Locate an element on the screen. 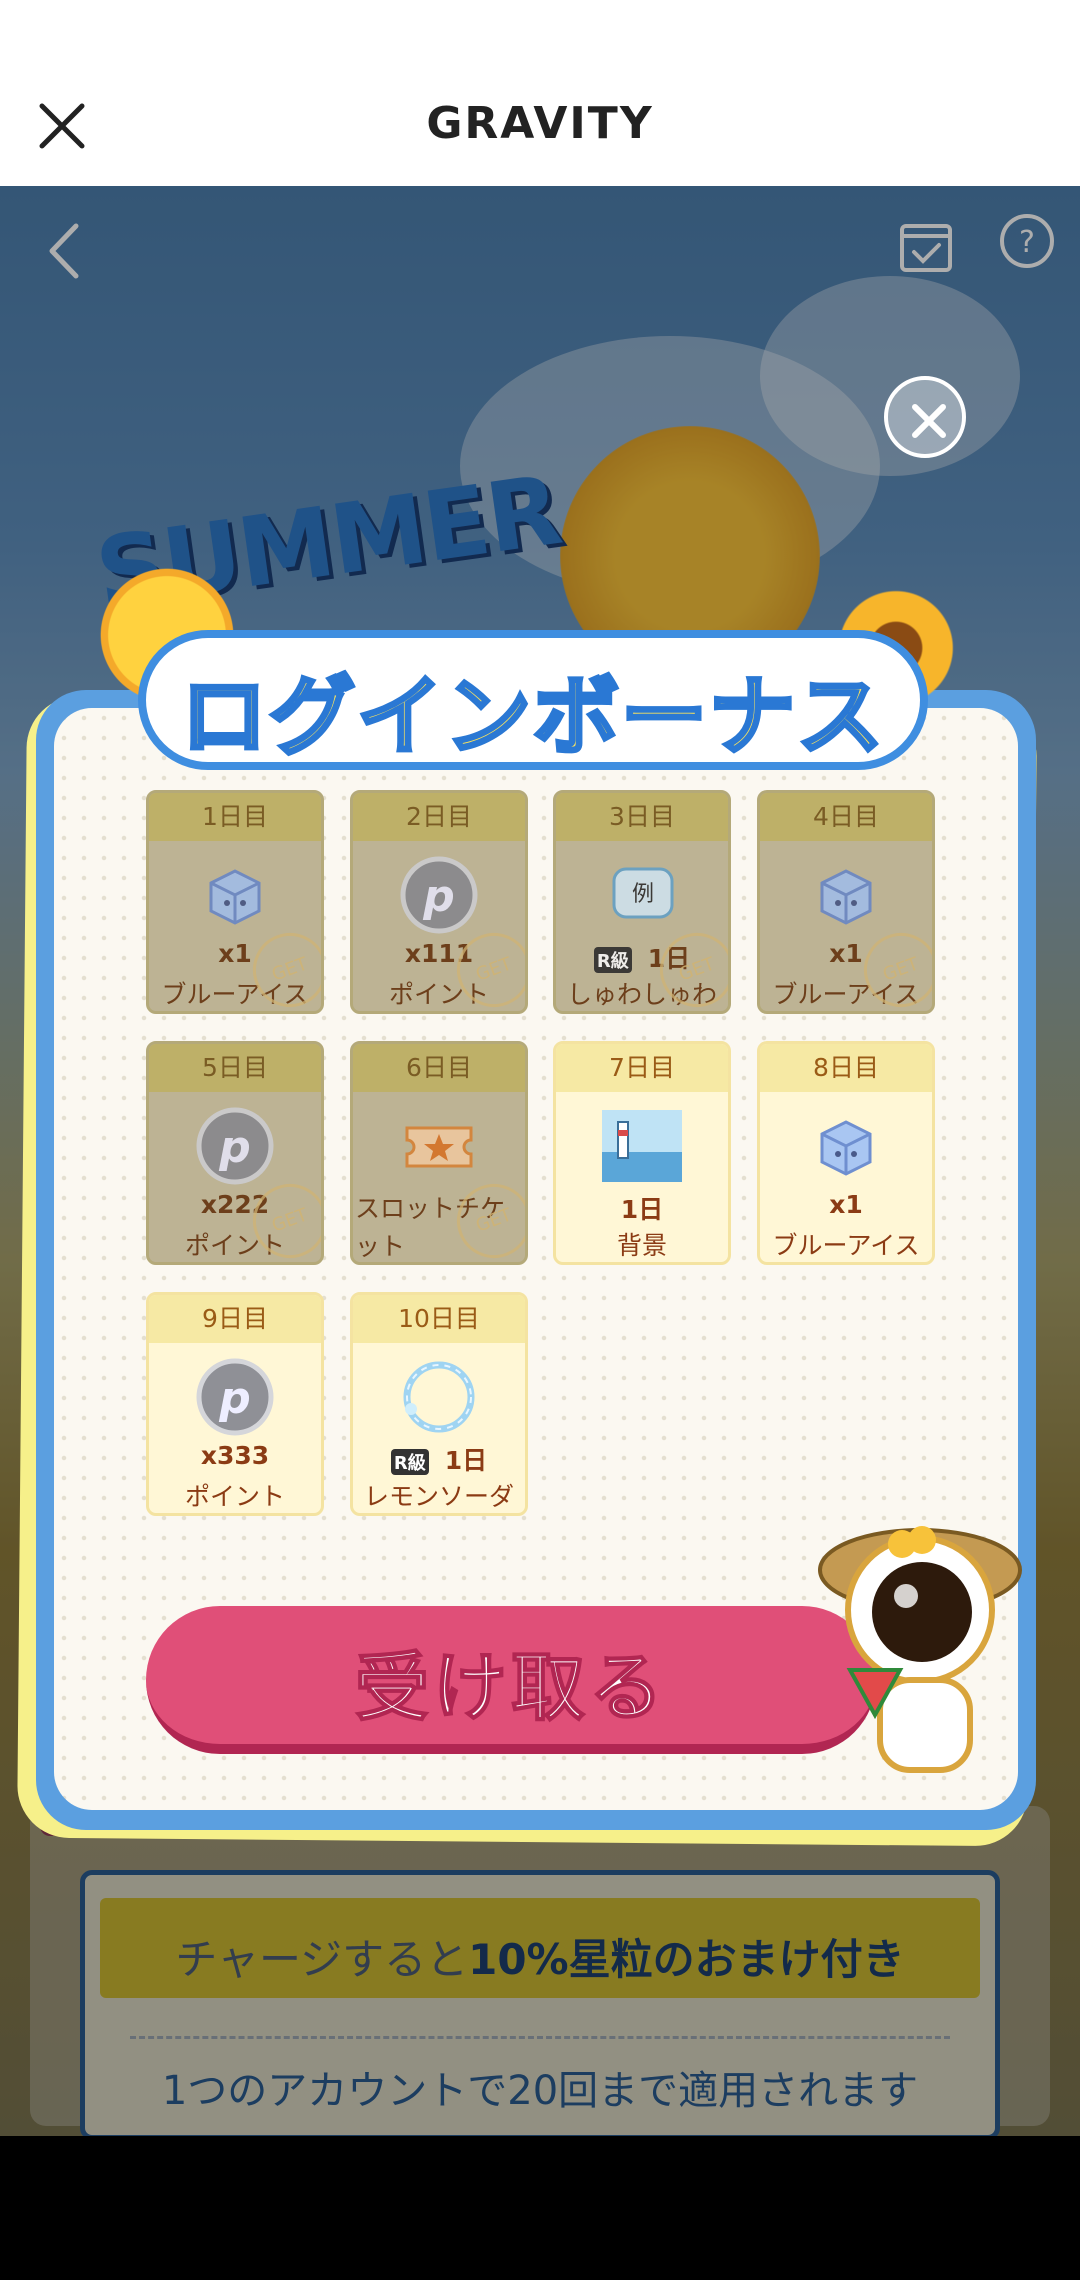  reward-card: 7日目 1日背景 is located at coordinates (642, 1153).